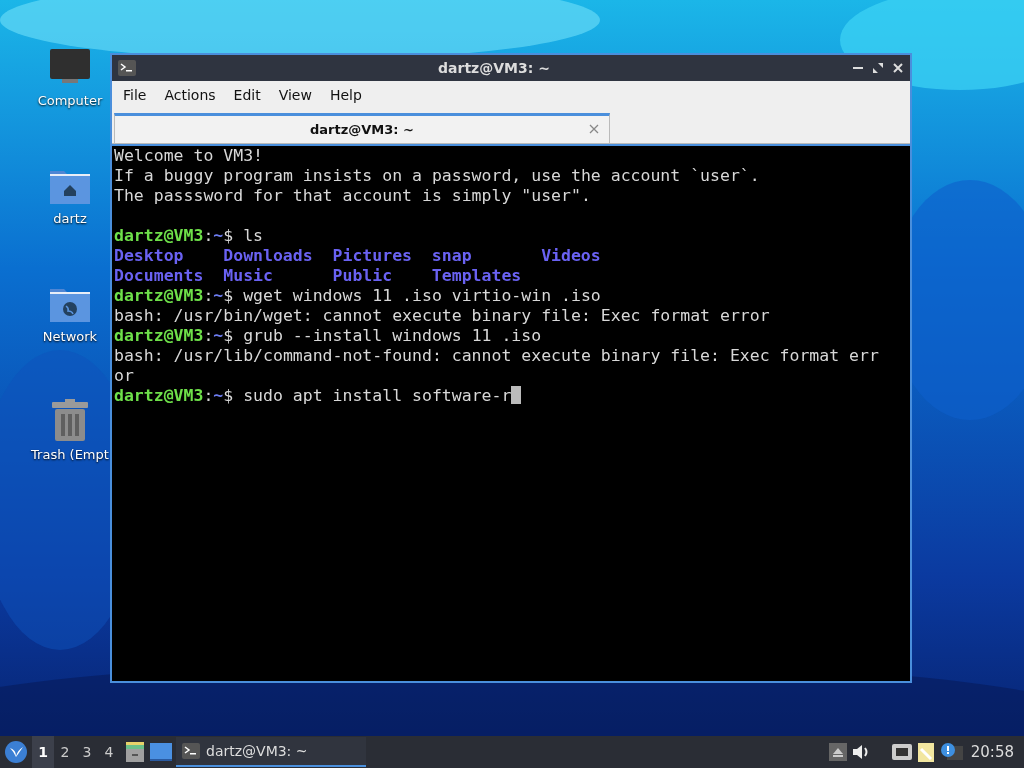 This screenshot has width=1024, height=768. Describe the element at coordinates (571, 256) in the screenshot. I see `directory-name: Videos` at that location.